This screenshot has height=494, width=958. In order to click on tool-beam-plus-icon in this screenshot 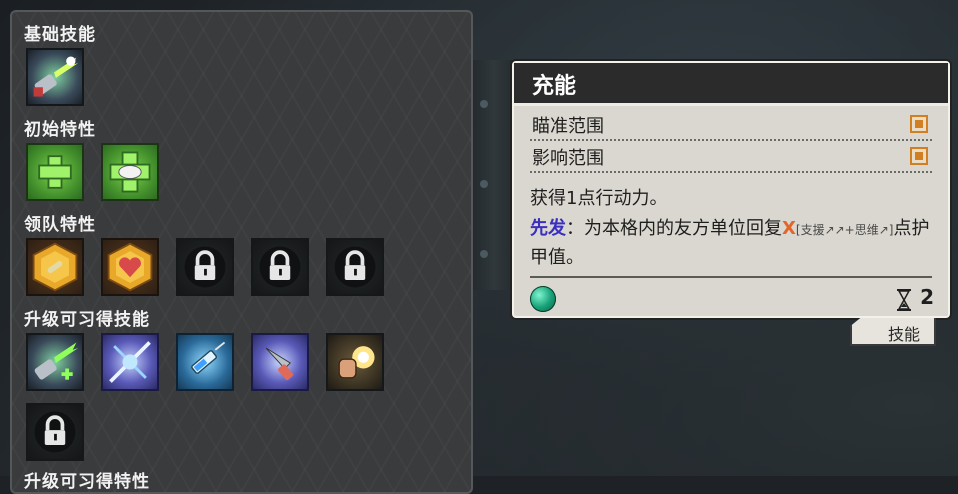, I will do `click(56, 361)`.